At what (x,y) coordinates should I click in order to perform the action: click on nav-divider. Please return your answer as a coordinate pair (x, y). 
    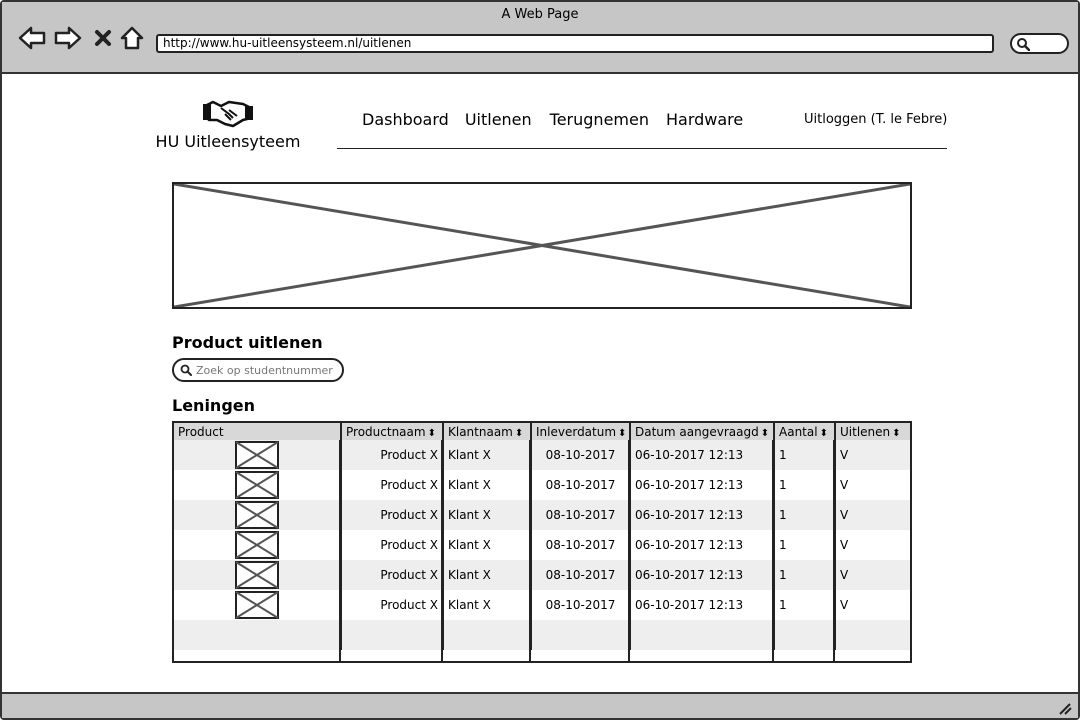
    Looking at the image, I should click on (642, 148).